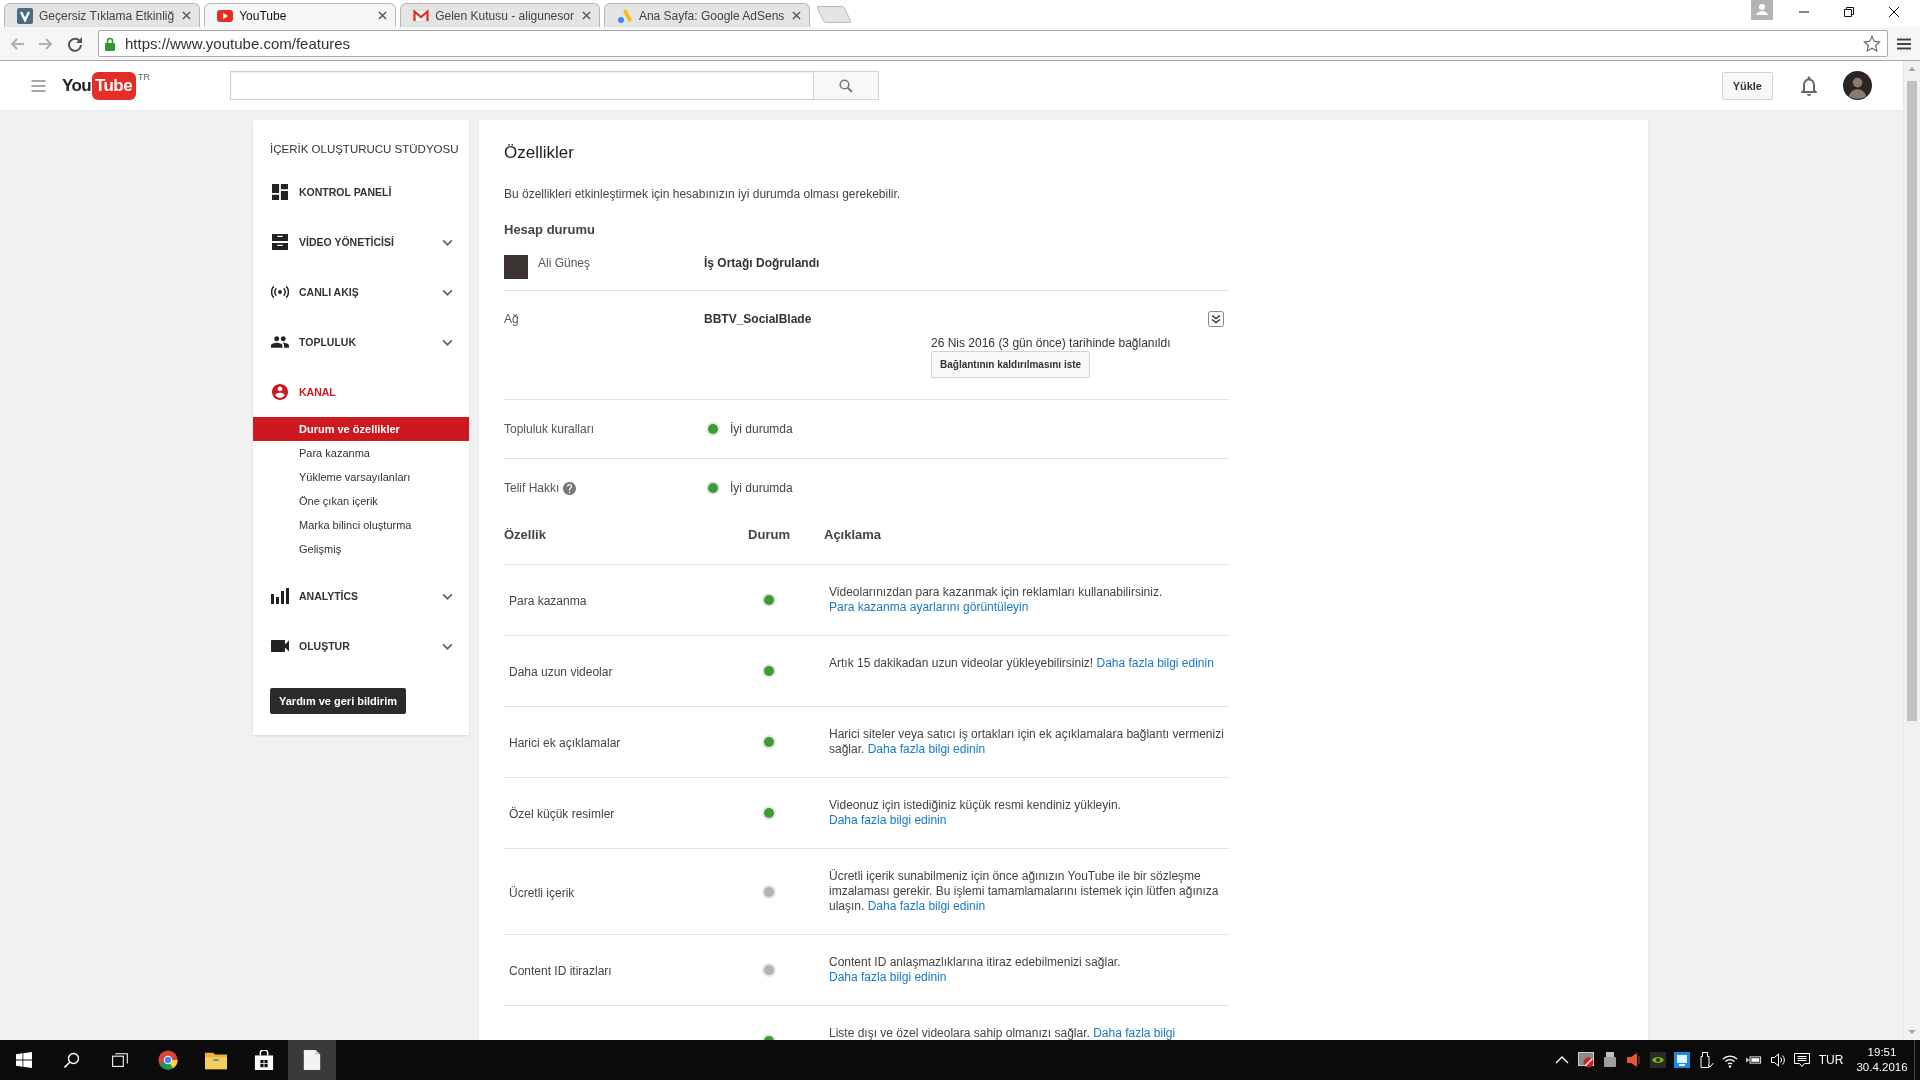 This screenshot has width=1920, height=1080. Describe the element at coordinates (361, 477) in the screenshot. I see `sidebar-subitem: Yükleme varsayılanları` at that location.